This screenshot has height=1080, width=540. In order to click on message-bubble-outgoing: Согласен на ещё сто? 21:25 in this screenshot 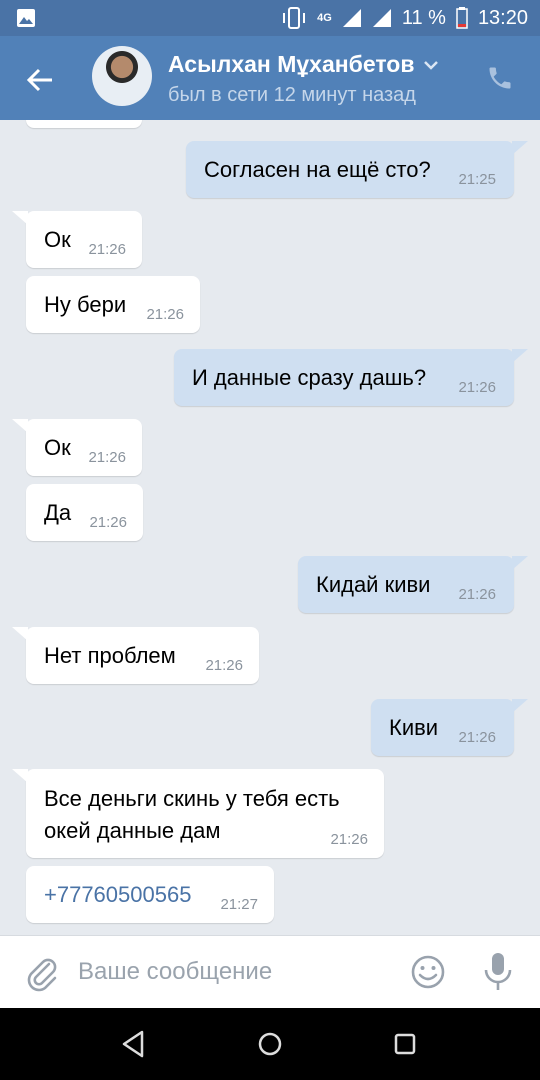, I will do `click(350, 169)`.